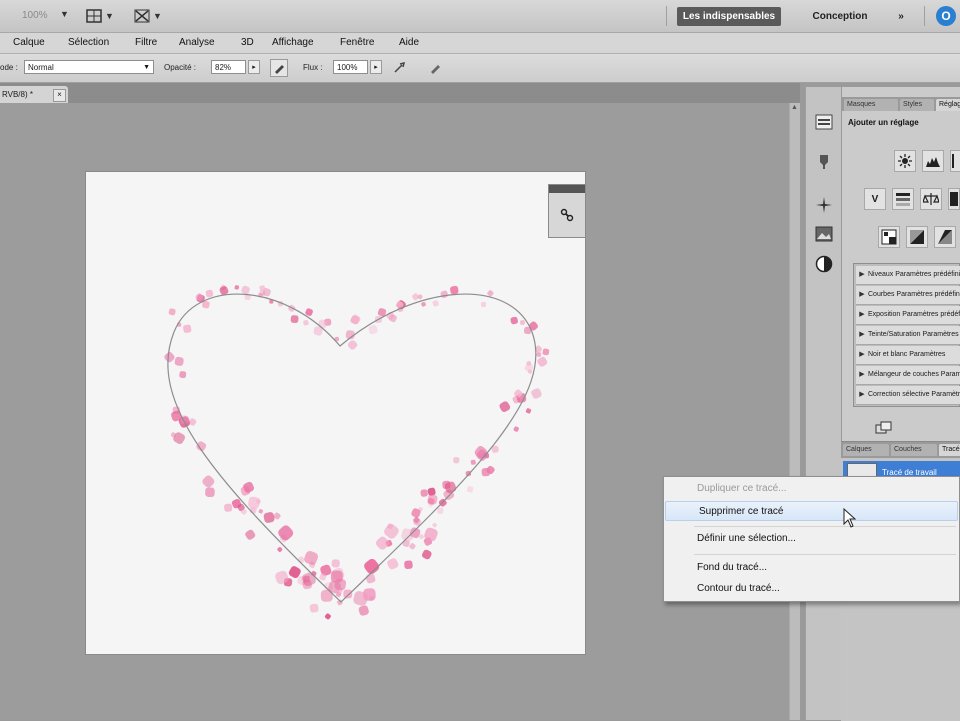 The width and height of the screenshot is (960, 721). I want to click on preset-item: ▶ Teinte/Saturation Paramètres, so click(908, 335).